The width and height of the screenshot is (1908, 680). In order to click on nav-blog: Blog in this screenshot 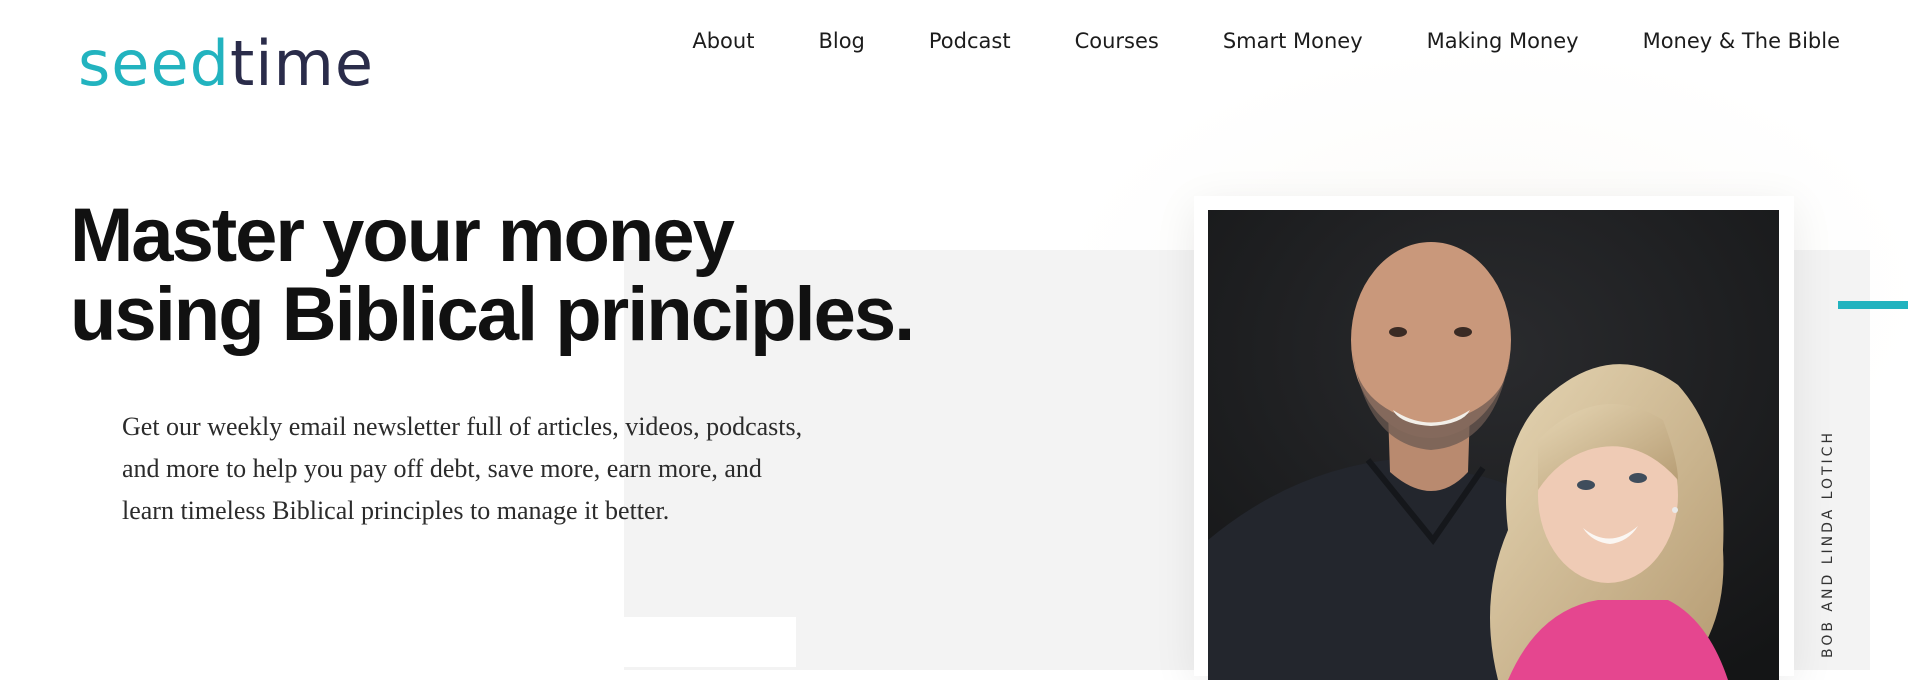, I will do `click(841, 41)`.